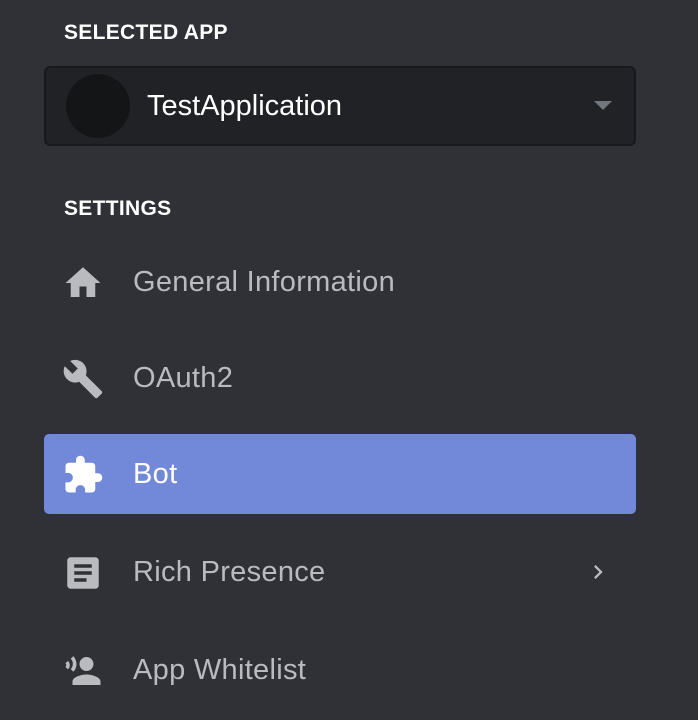 The height and width of the screenshot is (720, 698). Describe the element at coordinates (340, 378) in the screenshot. I see `sidebar-item-oauth2: OAuth2` at that location.